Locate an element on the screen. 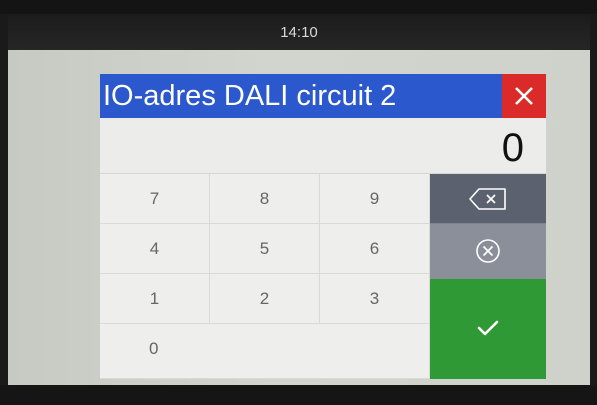 This screenshot has width=597, height=405. close-icon is located at coordinates (524, 96).